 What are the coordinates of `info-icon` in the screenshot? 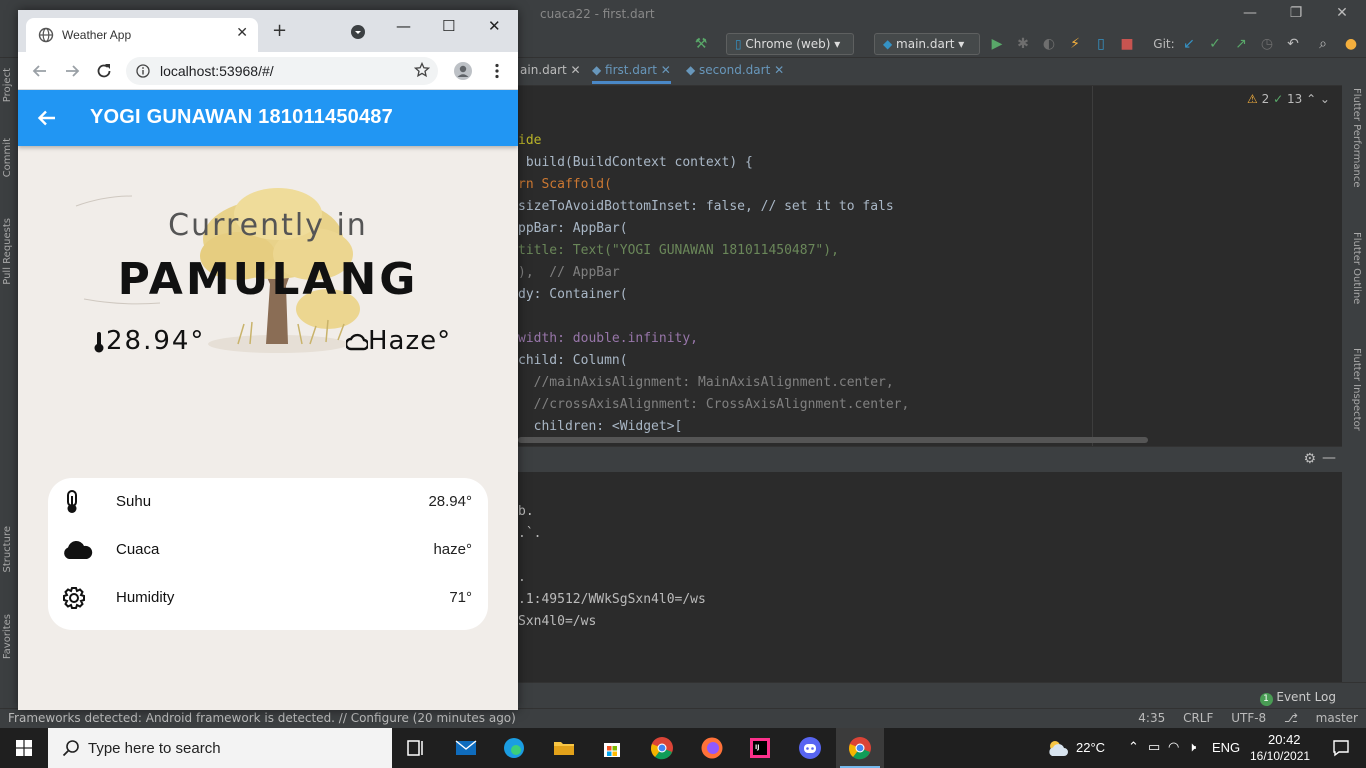 It's located at (143, 71).